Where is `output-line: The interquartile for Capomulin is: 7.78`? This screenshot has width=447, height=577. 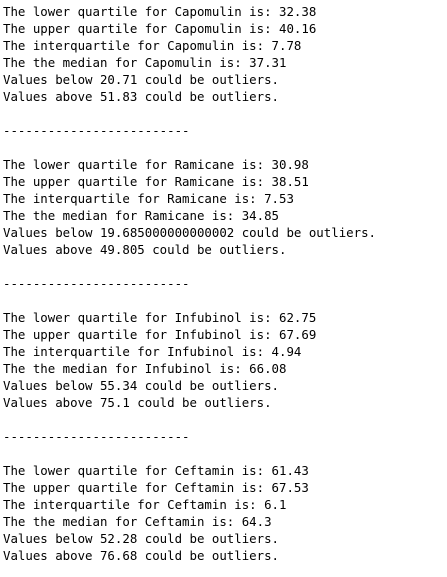
output-line: The interquartile for Capomulin is: 7.78 is located at coordinates (152, 45).